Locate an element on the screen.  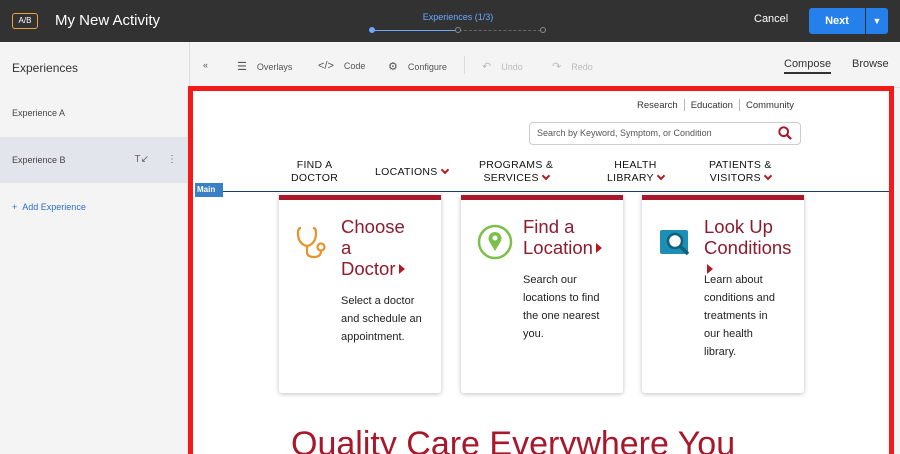
progress-active-line is located at coordinates (415, 30).